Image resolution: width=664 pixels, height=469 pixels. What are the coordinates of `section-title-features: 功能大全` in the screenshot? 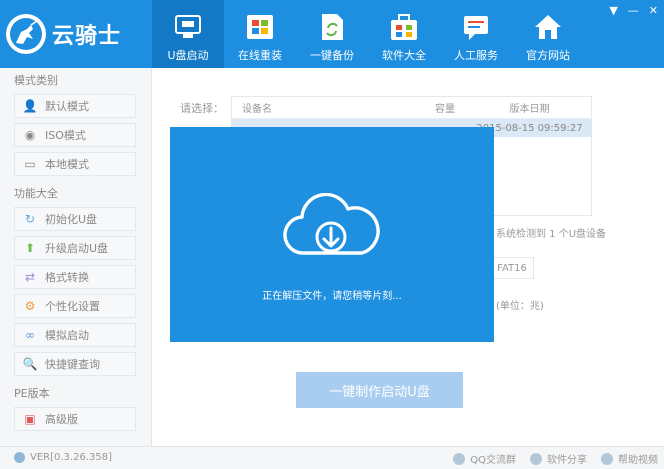 It's located at (36, 193).